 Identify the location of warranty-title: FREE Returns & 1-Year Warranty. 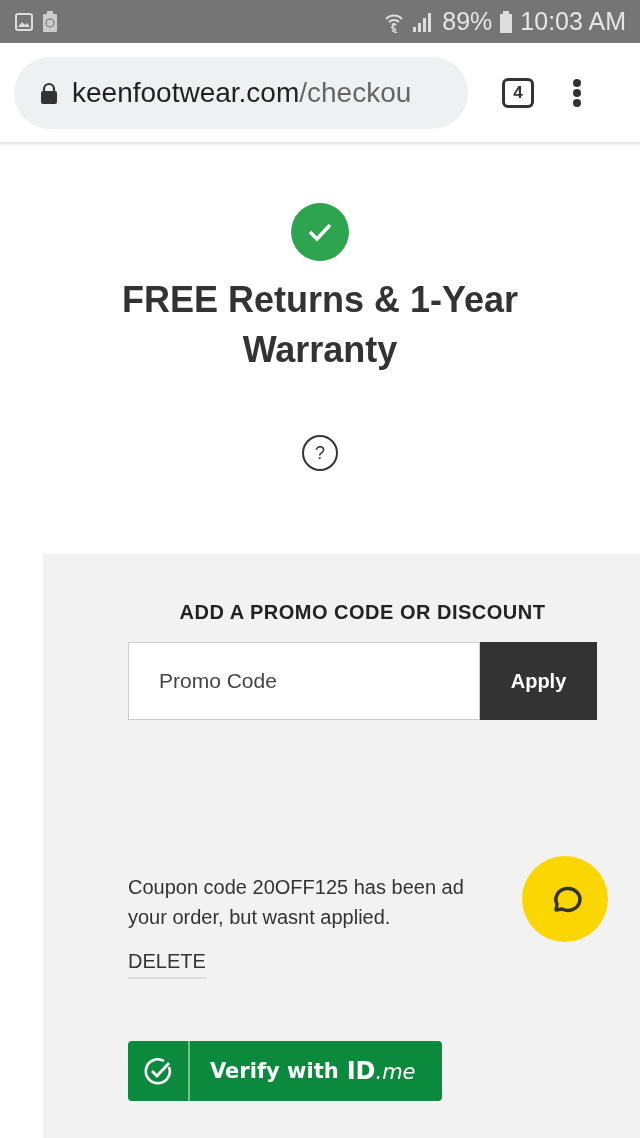
(320, 325).